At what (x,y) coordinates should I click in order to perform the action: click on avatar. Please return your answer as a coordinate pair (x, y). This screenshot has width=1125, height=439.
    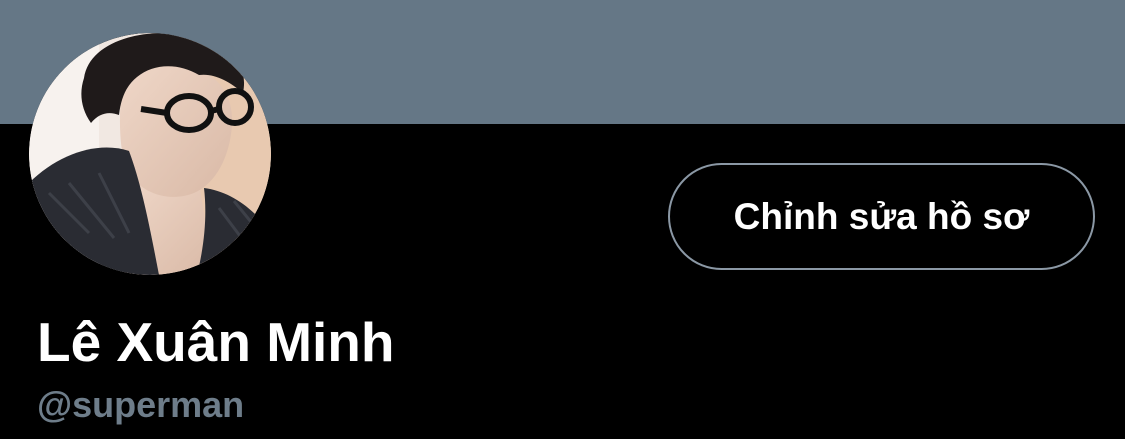
    Looking at the image, I should click on (150, 154).